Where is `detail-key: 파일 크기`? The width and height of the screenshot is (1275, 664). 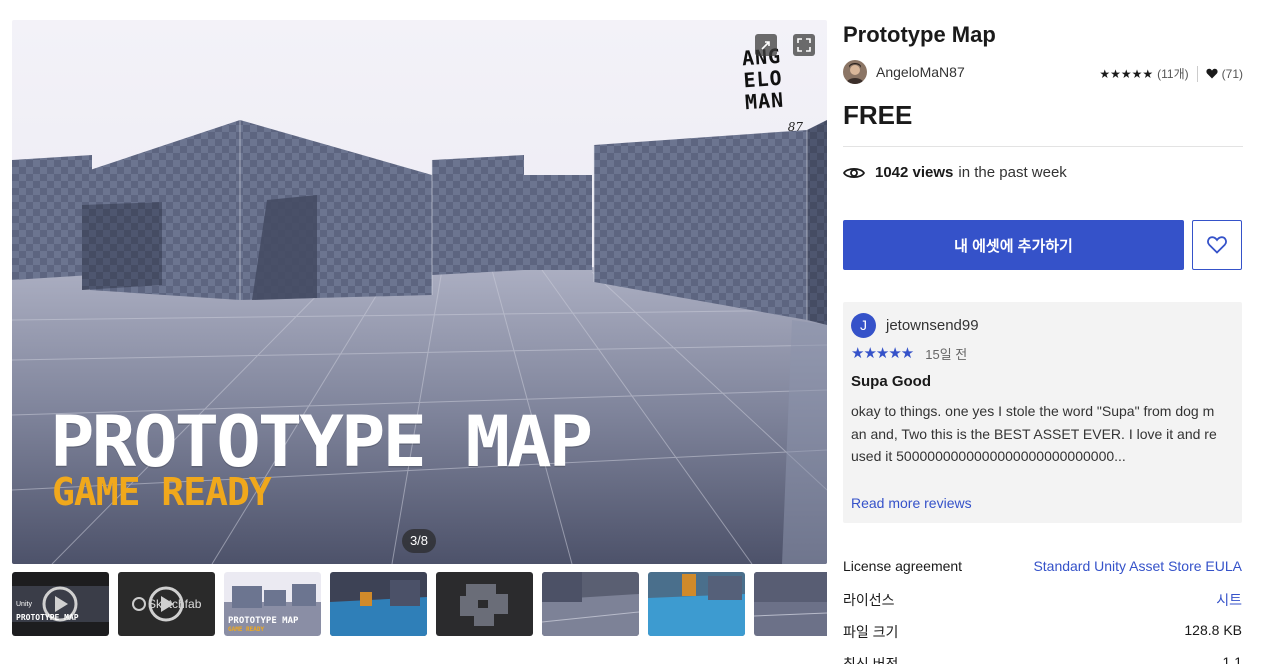 detail-key: 파일 크기 is located at coordinates (871, 632).